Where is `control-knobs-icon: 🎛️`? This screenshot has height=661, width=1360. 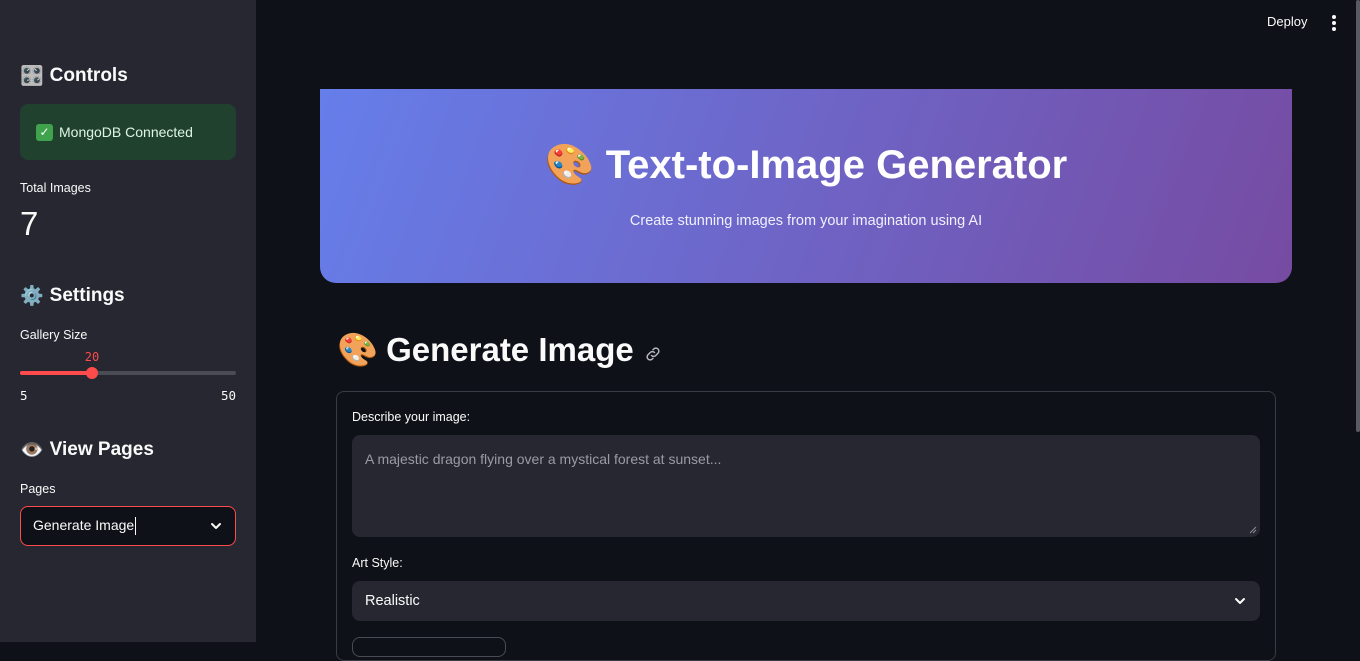
control-knobs-icon: 🎛️ is located at coordinates (32, 76).